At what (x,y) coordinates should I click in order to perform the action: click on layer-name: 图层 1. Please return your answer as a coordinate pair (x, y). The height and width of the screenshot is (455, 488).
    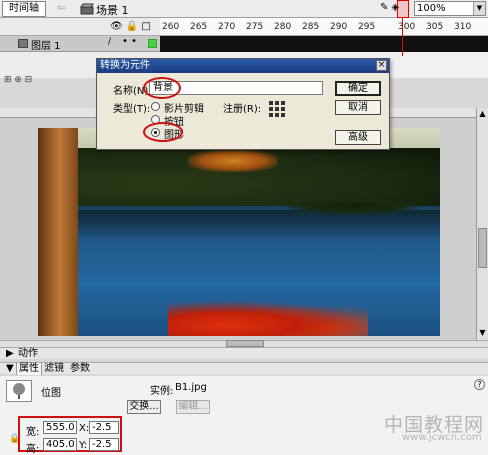
    Looking at the image, I should click on (46, 46).